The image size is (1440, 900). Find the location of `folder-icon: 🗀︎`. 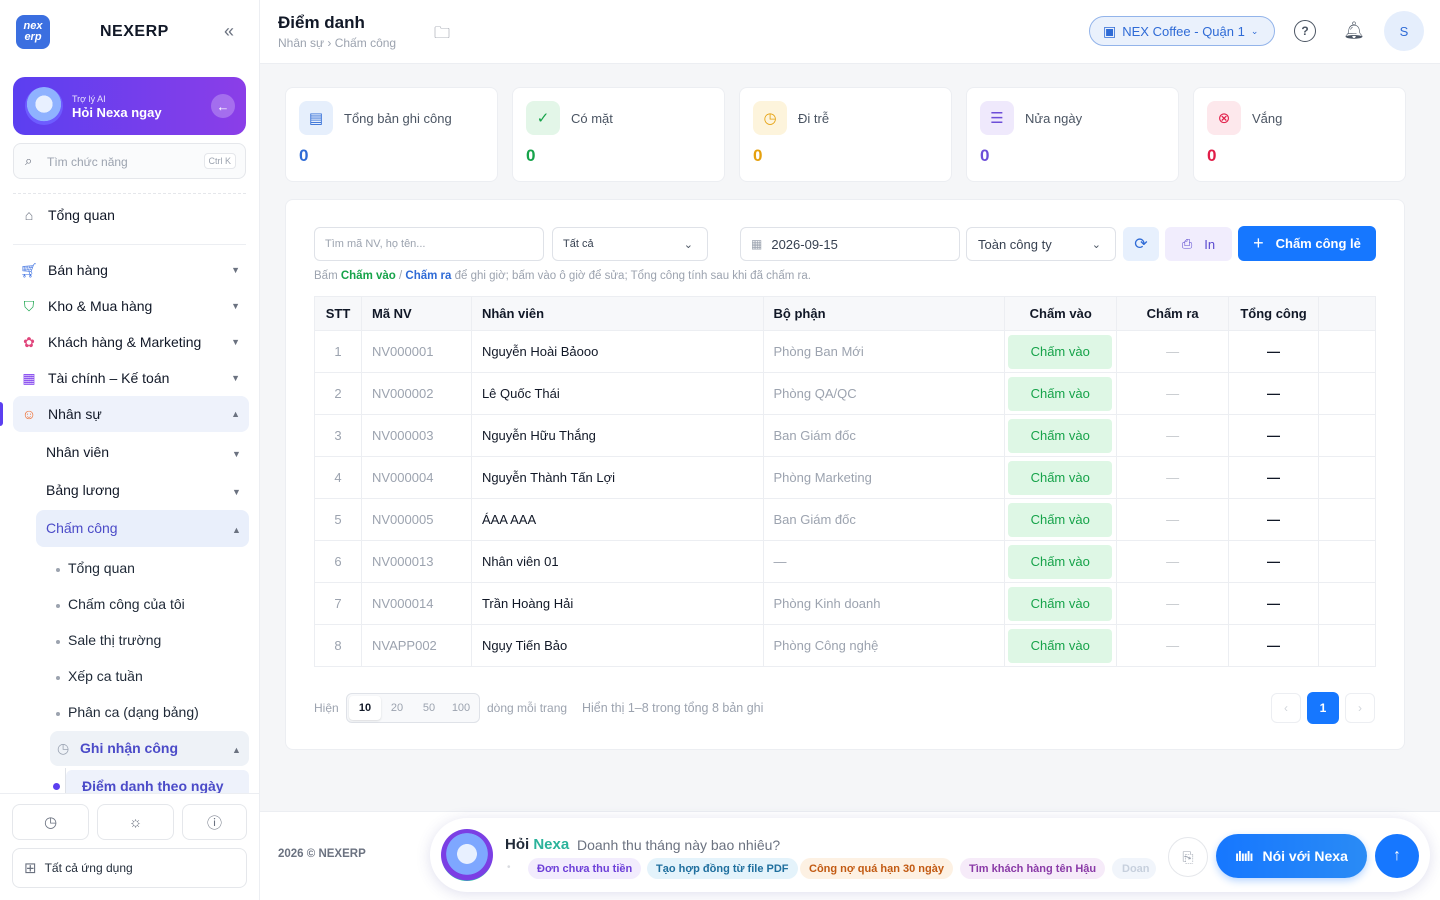

folder-icon: 🗀︎ is located at coordinates (442, 35).